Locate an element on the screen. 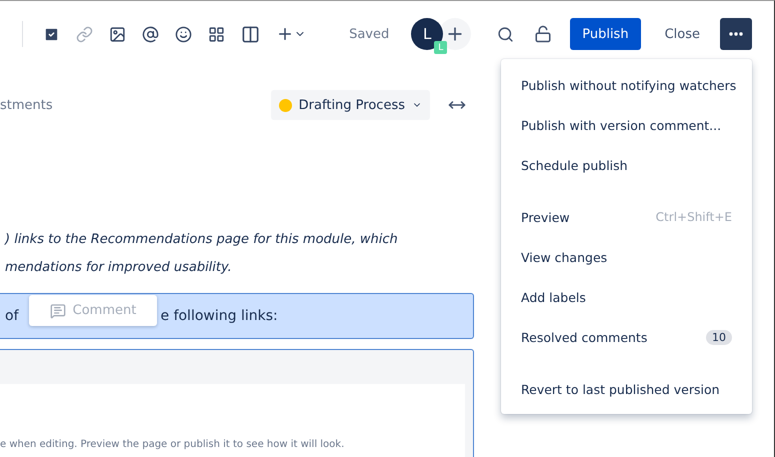  image-icon is located at coordinates (117, 34).